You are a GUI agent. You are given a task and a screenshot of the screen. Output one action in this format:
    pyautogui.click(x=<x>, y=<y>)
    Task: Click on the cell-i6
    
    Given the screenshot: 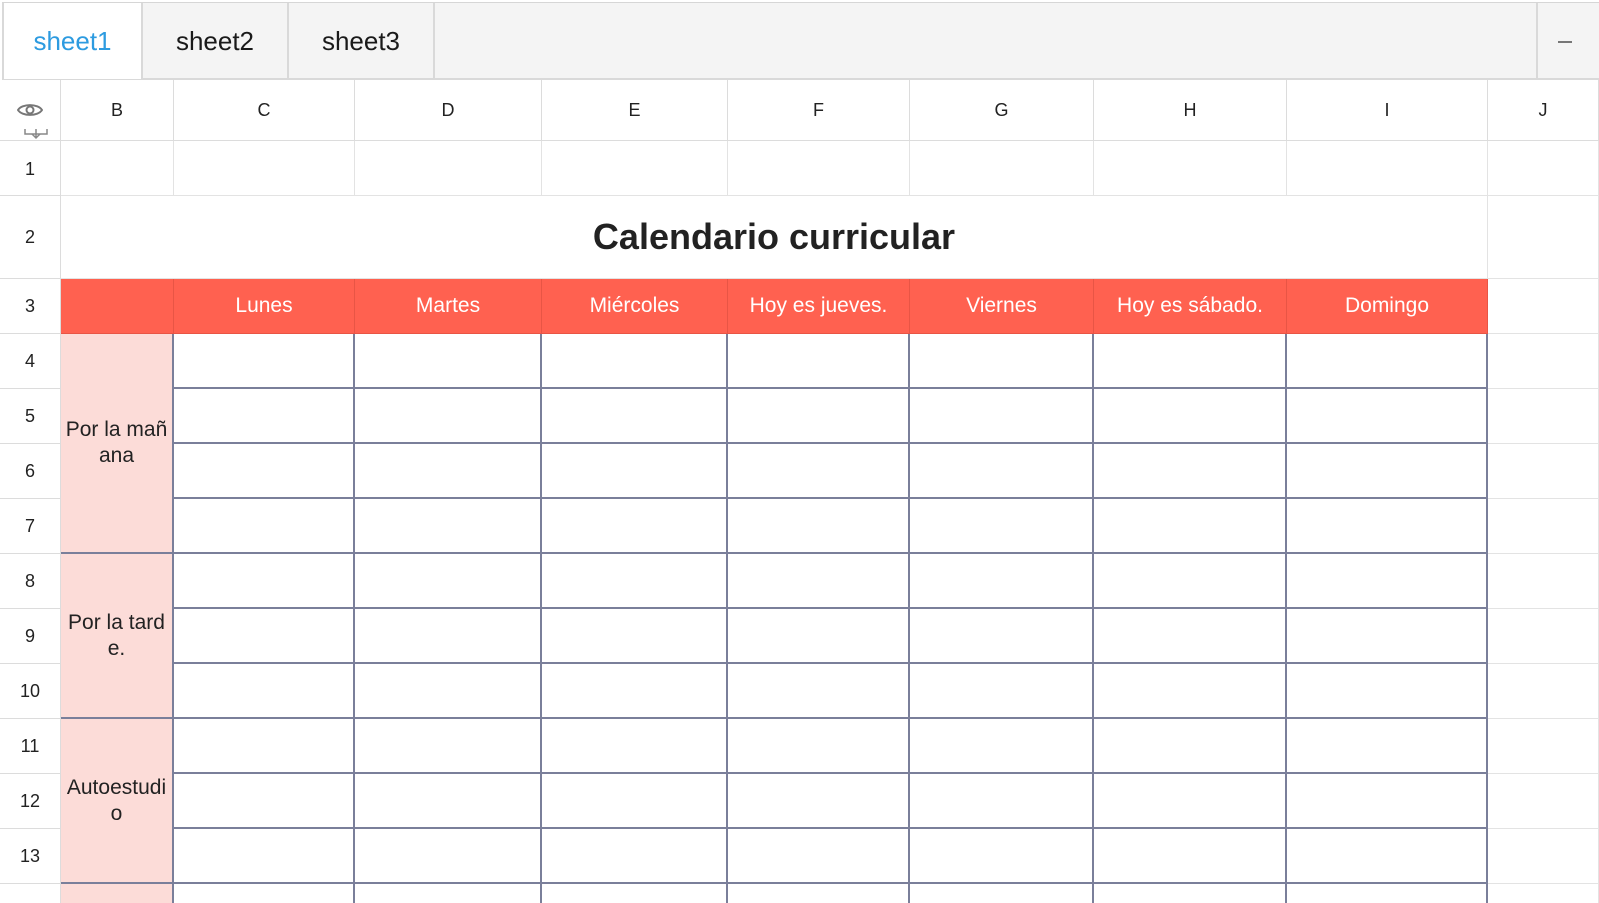 What is the action you would take?
    pyautogui.click(x=1387, y=471)
    